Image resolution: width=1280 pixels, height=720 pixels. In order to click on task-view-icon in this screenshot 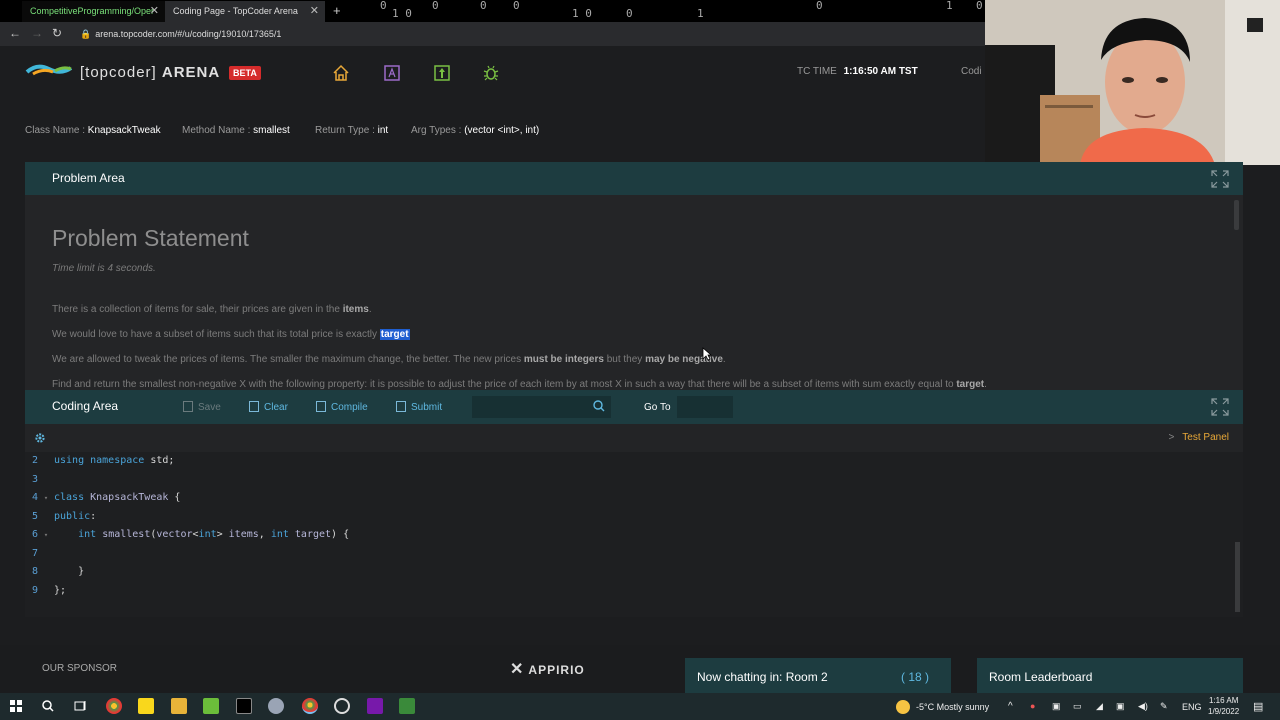, I will do `click(80, 706)`.